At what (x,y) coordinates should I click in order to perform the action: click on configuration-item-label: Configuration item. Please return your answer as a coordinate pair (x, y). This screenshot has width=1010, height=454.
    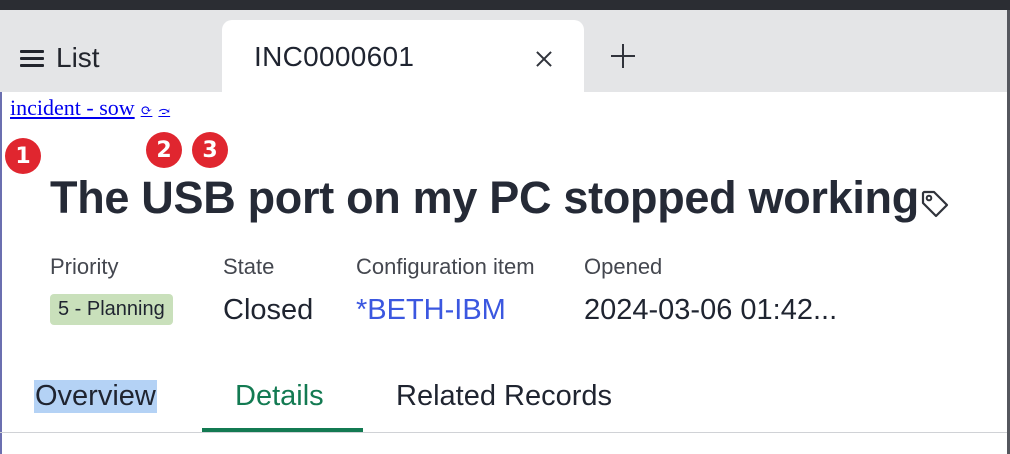
    Looking at the image, I should click on (445, 266).